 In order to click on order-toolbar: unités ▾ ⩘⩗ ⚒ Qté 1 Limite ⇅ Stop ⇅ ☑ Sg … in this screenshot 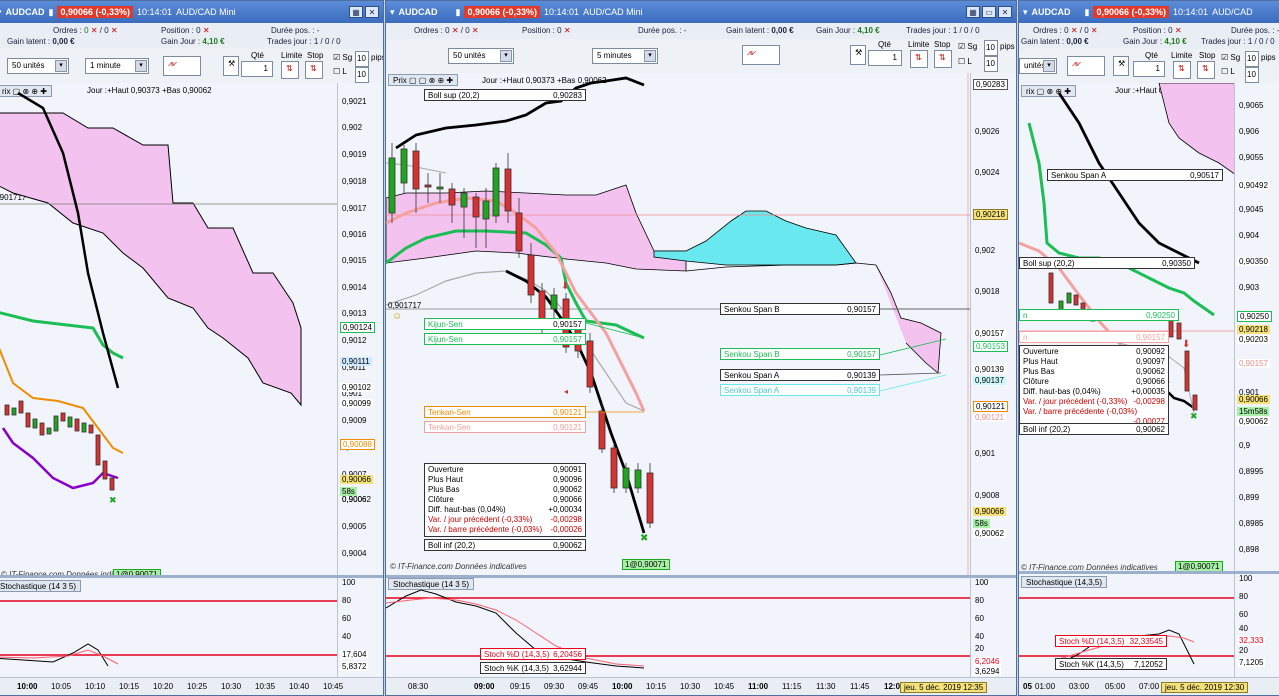, I will do `click(1149, 66)`.